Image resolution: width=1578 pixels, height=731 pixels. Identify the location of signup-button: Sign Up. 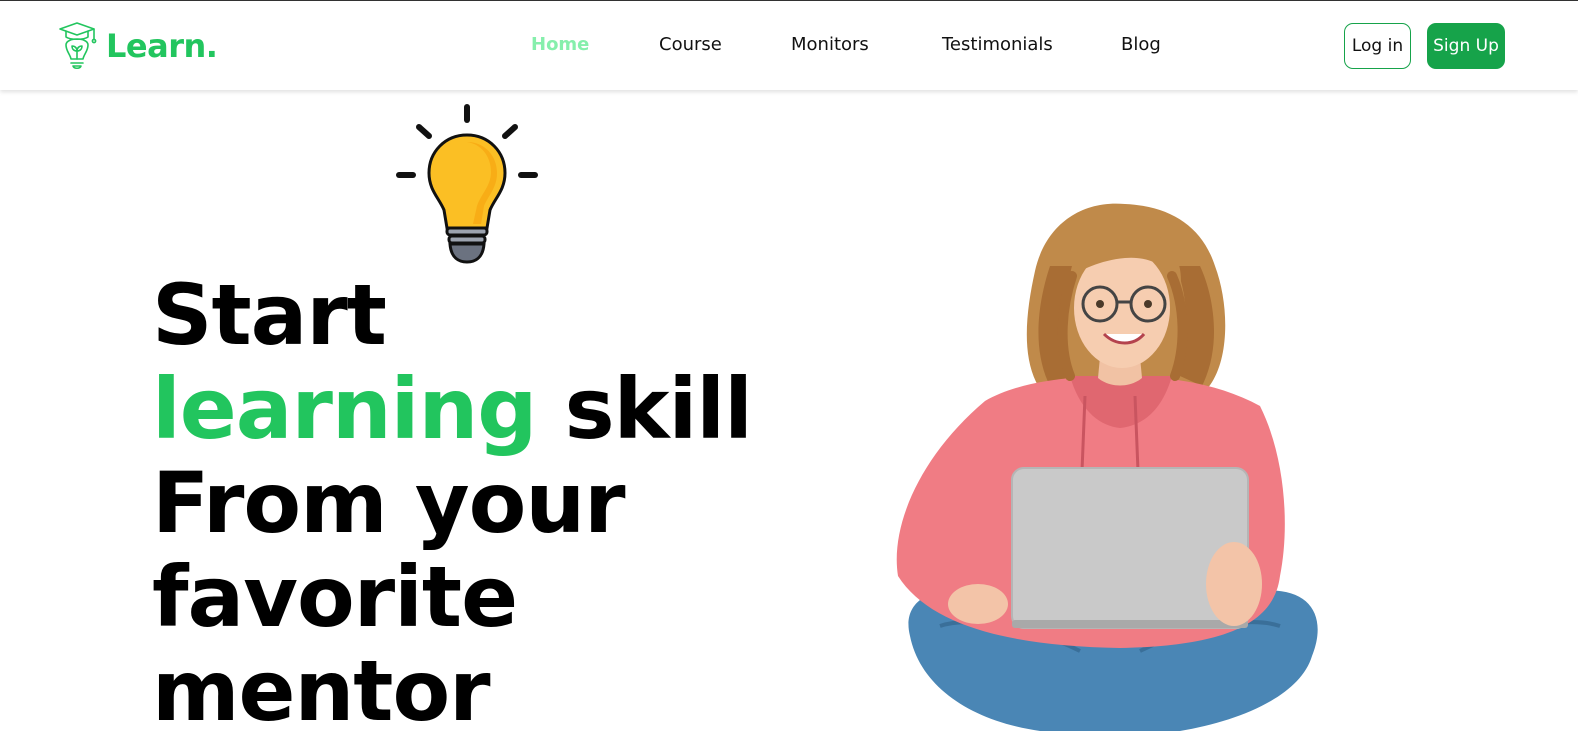
(1466, 46).